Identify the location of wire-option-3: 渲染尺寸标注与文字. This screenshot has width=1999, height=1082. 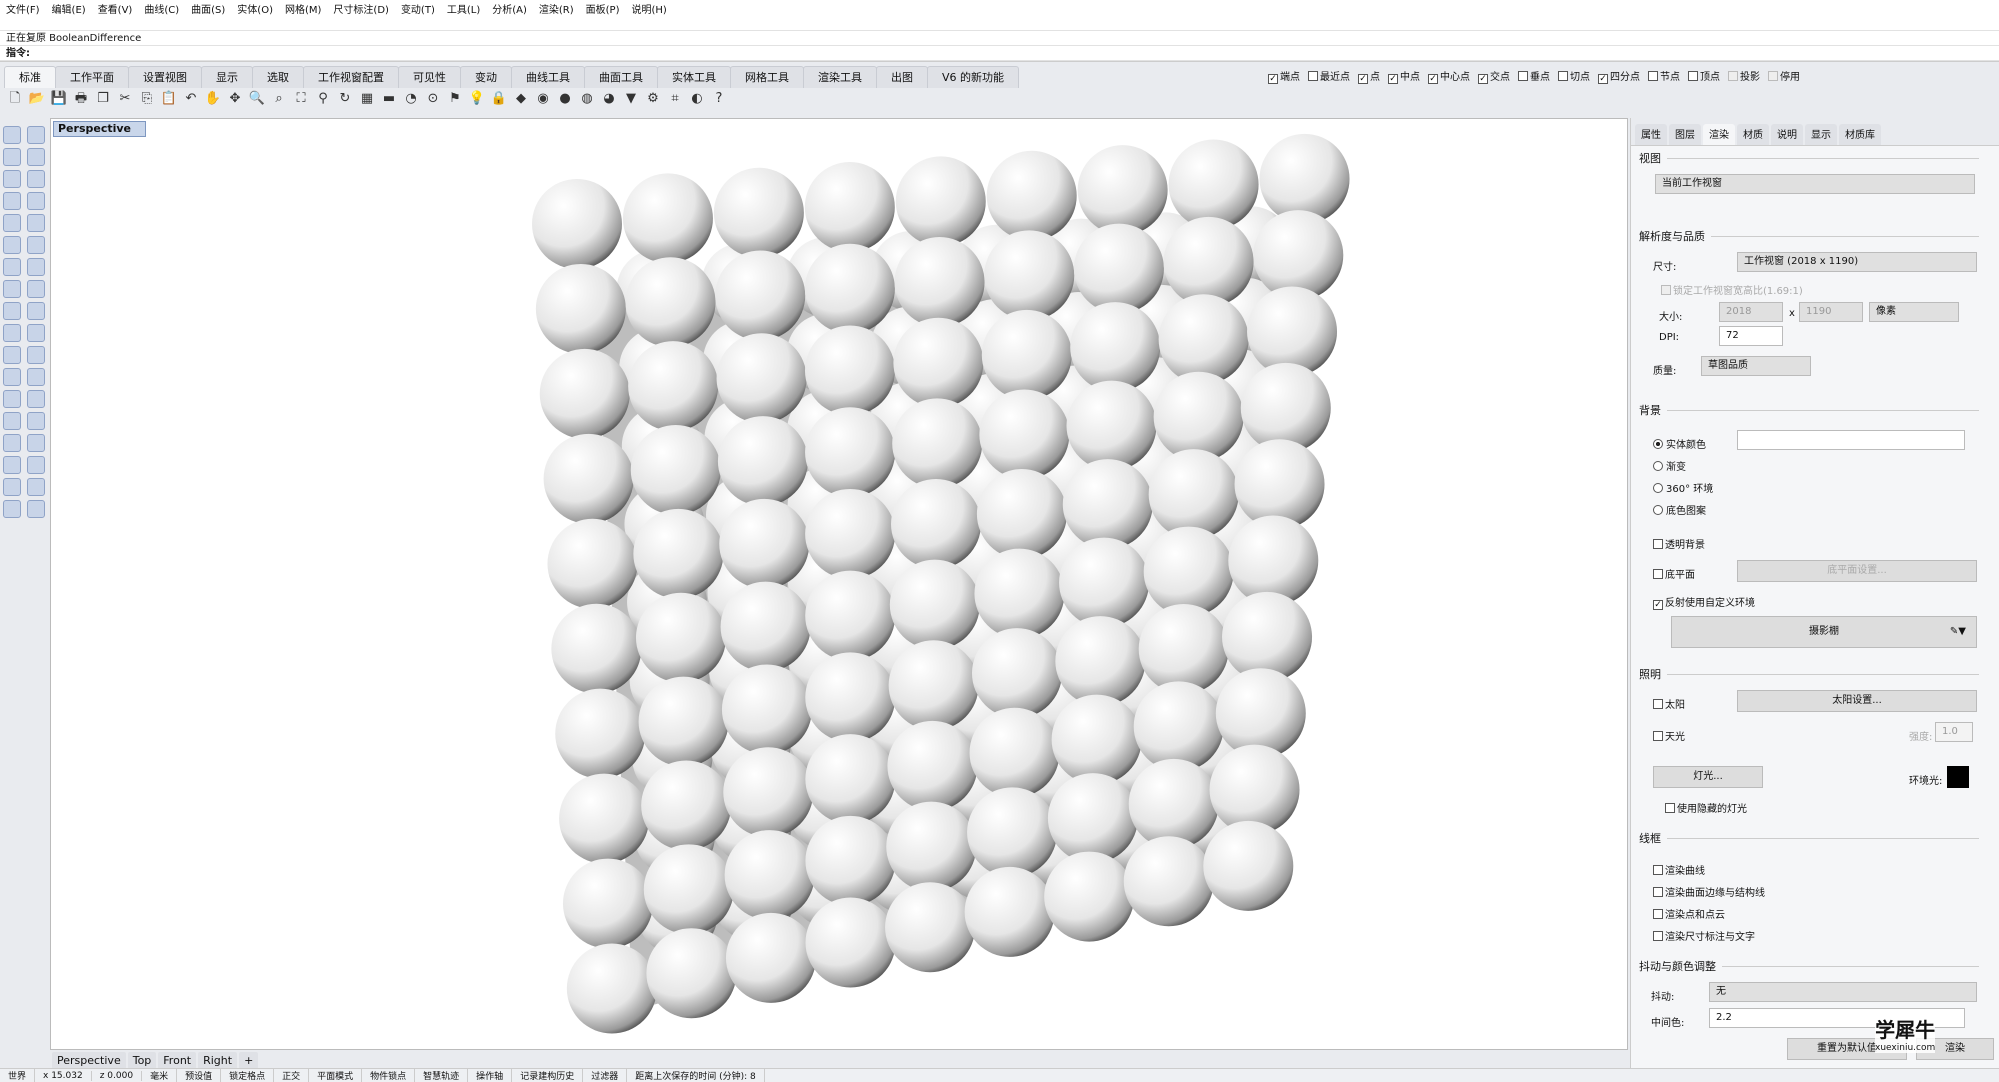
(1704, 935).